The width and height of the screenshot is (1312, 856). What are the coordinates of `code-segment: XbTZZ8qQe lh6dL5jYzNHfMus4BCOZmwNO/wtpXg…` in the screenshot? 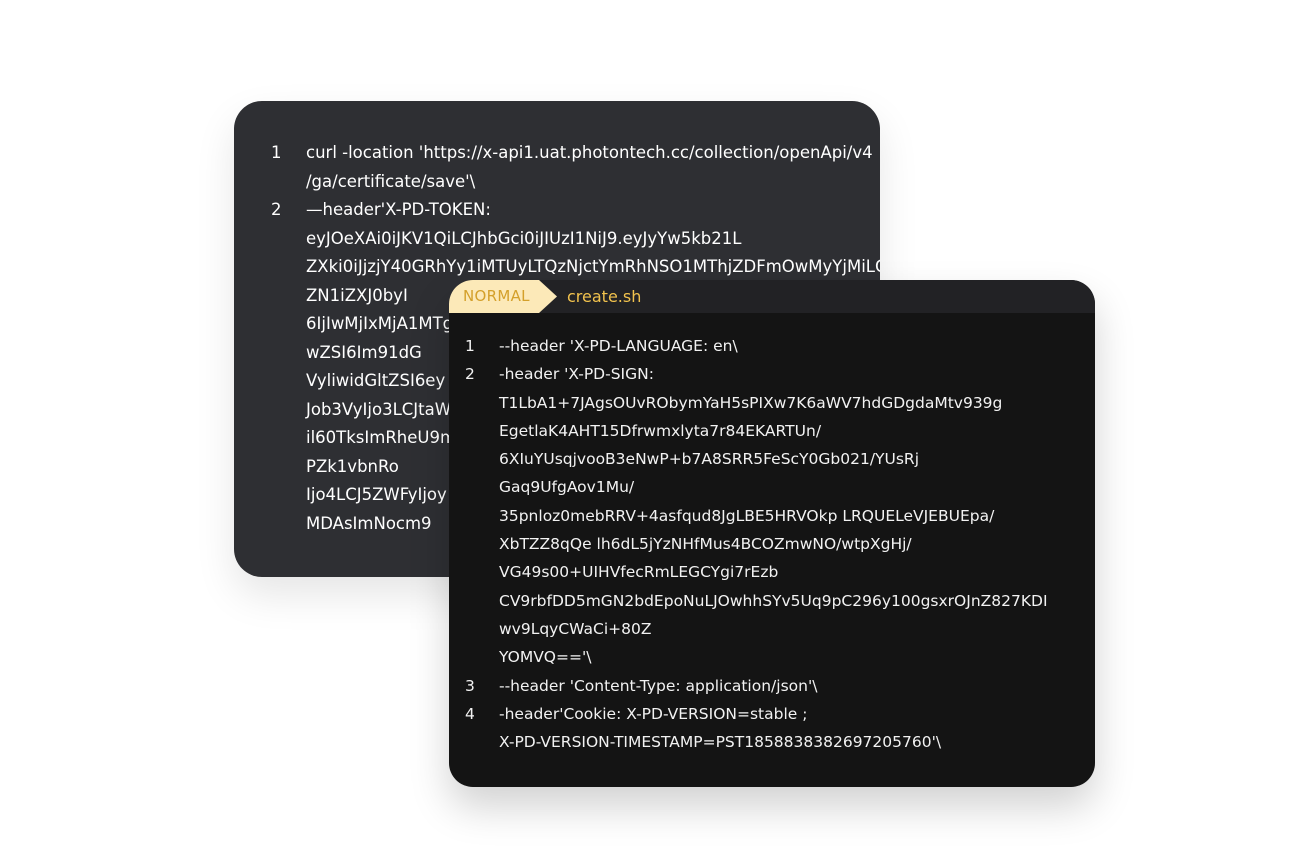 It's located at (705, 544).